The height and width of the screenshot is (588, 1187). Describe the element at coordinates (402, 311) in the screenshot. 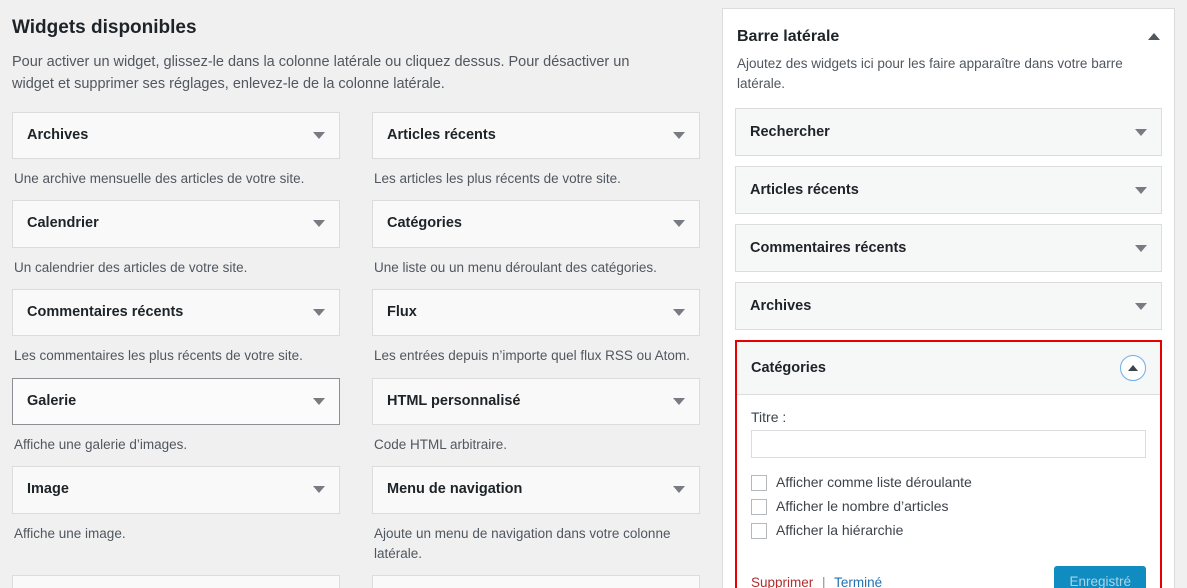

I see `widget-title: Flux` at that location.